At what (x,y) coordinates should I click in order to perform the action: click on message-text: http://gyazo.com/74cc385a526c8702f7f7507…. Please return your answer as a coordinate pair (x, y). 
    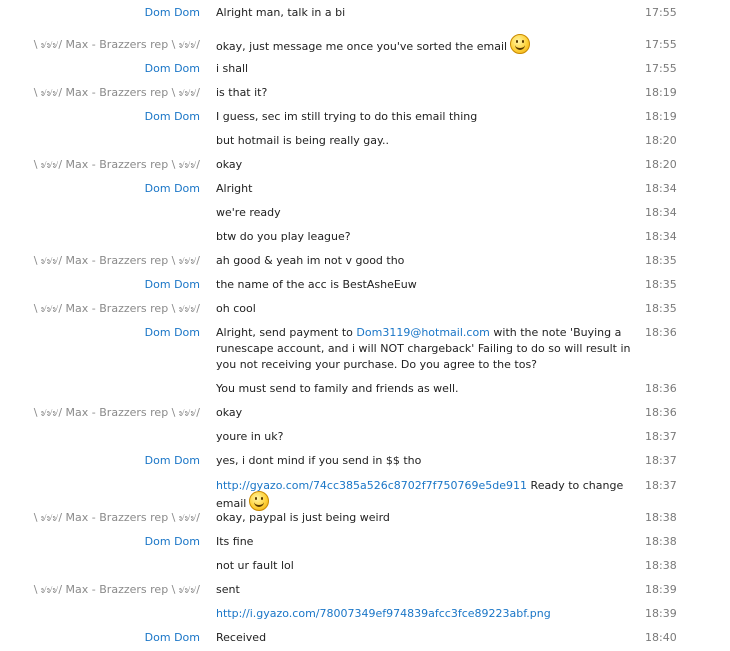
    Looking at the image, I should click on (426, 496).